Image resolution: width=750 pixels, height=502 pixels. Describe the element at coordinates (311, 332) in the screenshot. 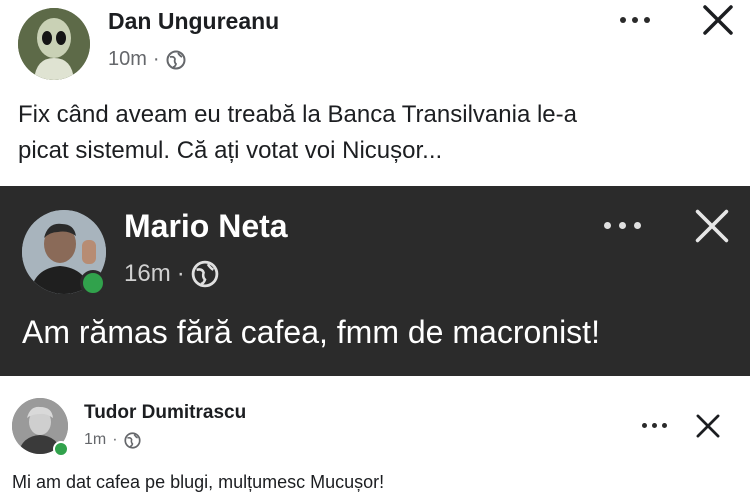

I see `post-text: Am rămas fără cafea, fmm de macronist!` at that location.